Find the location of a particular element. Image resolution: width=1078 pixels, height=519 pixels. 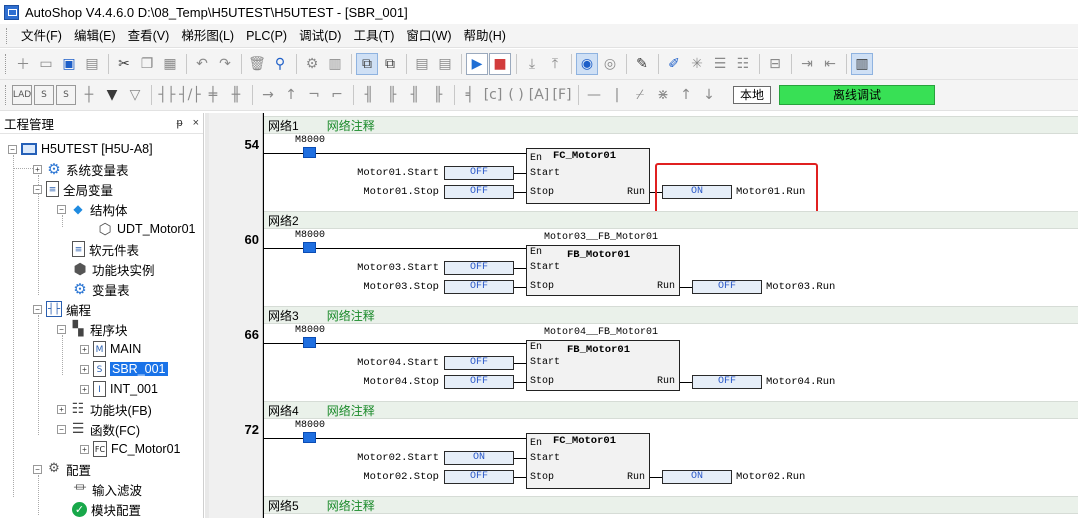

undo-icon: ↶ is located at coordinates (202, 64).